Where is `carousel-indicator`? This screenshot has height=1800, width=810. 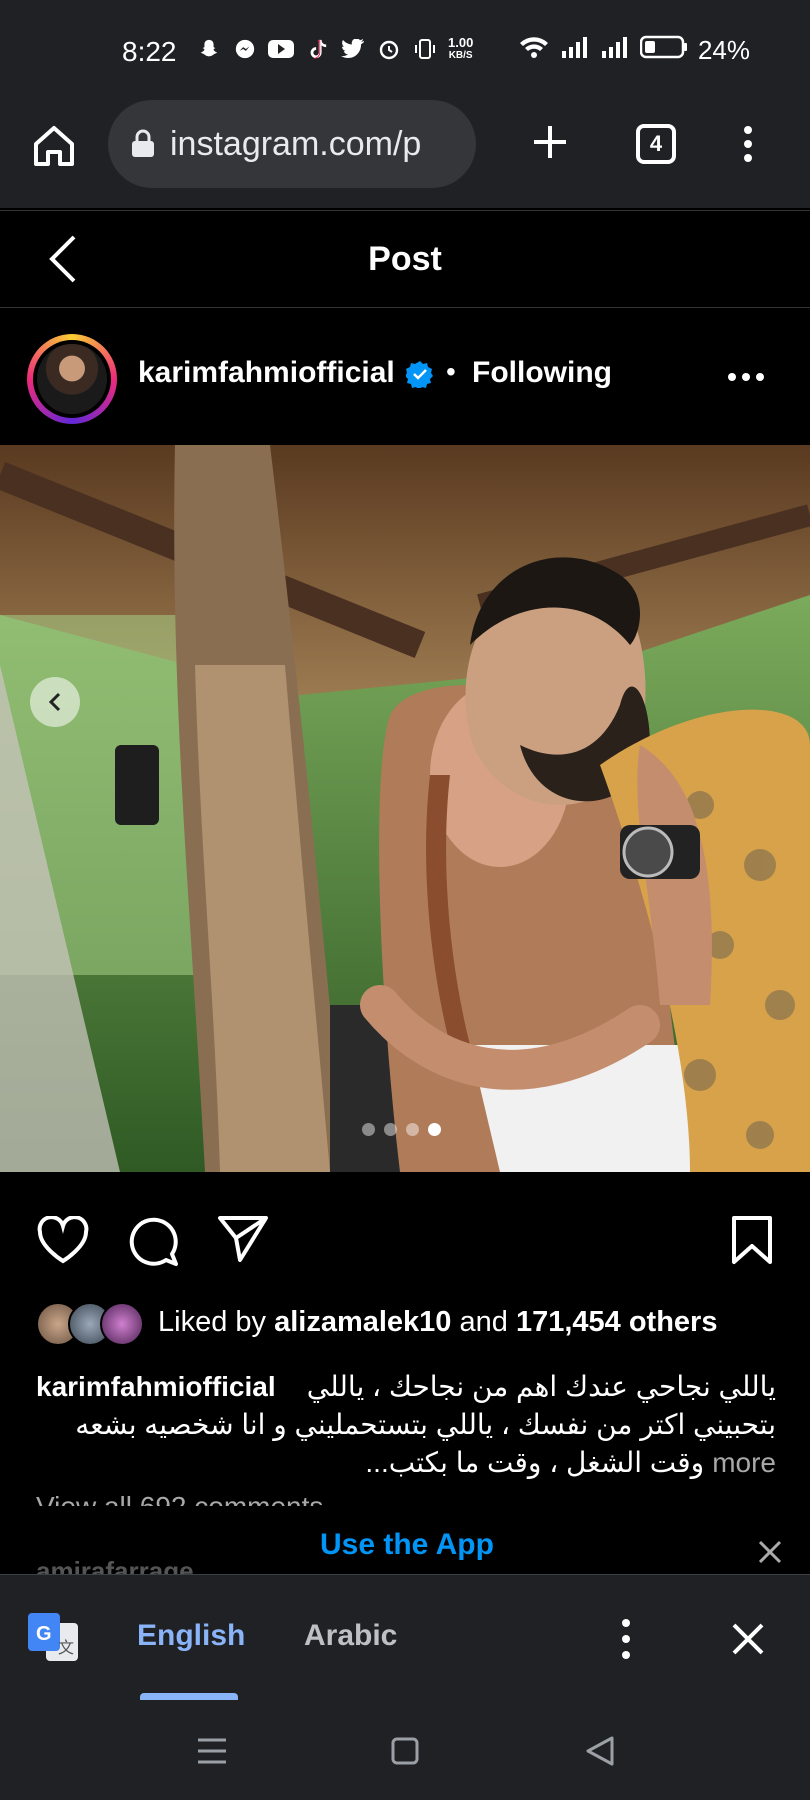
carousel-indicator is located at coordinates (401, 1129).